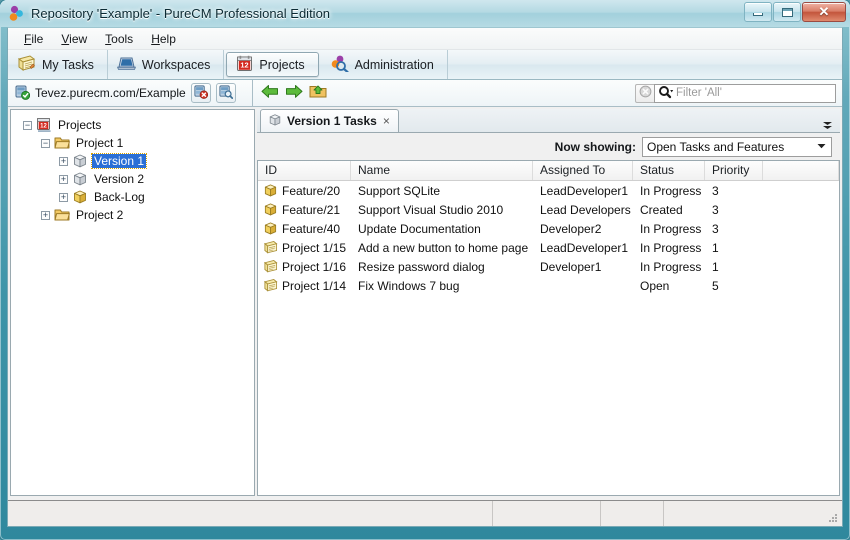  I want to click on menu-view: View, so click(74, 39).